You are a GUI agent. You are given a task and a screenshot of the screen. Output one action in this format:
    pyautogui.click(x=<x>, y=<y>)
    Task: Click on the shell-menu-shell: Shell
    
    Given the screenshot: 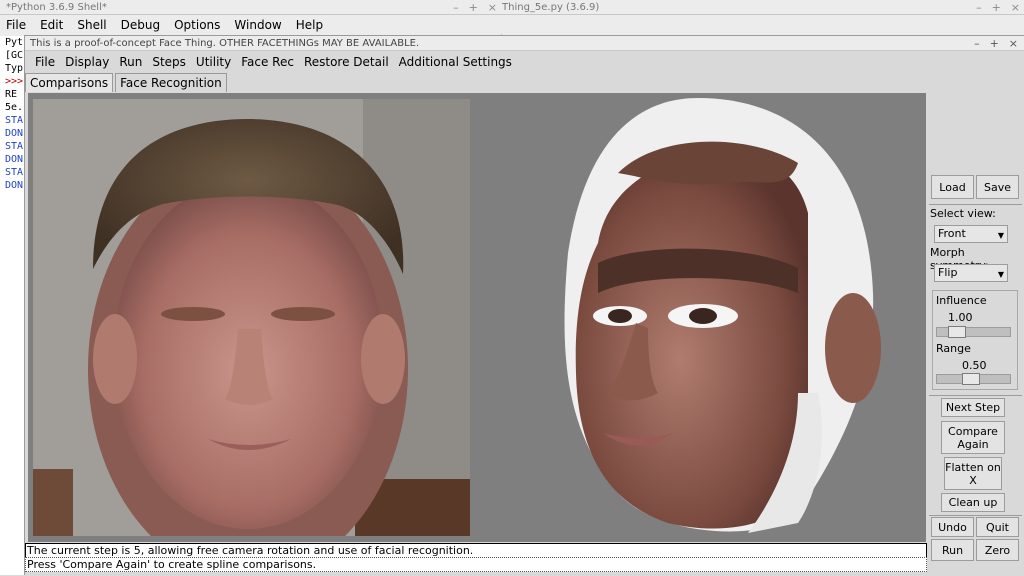 What is the action you would take?
    pyautogui.click(x=91, y=25)
    